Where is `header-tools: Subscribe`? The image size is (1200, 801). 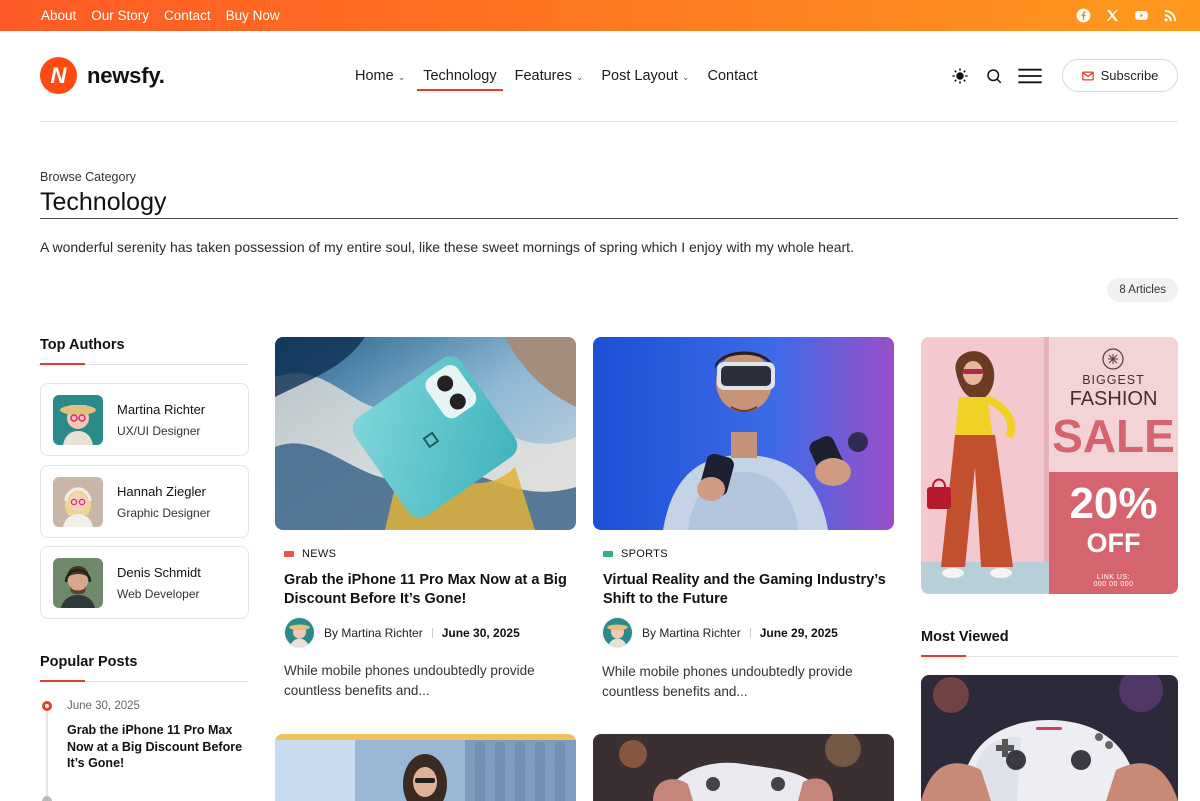
header-tools: Subscribe is located at coordinates (1063, 75).